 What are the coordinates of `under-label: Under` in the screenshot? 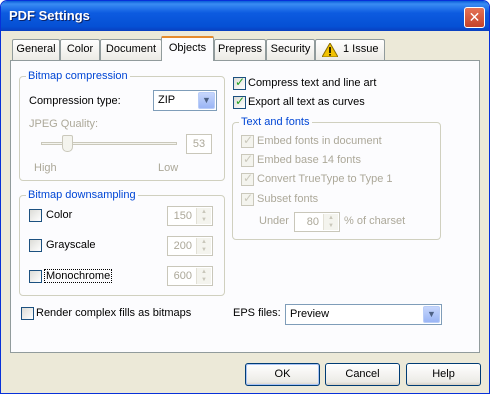 It's located at (274, 221).